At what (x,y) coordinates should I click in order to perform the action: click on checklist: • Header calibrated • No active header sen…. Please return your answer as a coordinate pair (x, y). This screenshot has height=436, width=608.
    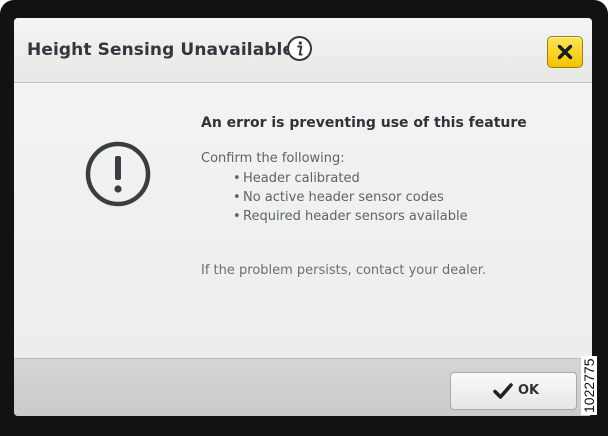
    Looking at the image, I should click on (350, 199).